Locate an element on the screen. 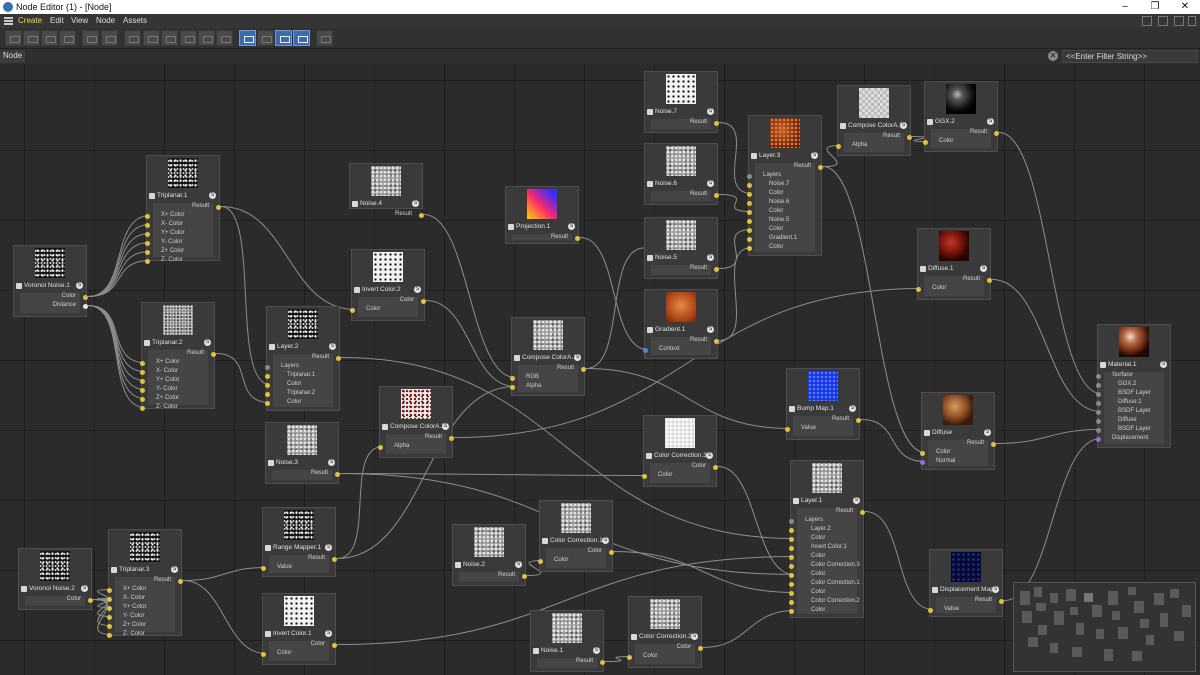 The image size is (1200, 675). node-displace1: Displacement Map.1 S Result Value is located at coordinates (966, 583).